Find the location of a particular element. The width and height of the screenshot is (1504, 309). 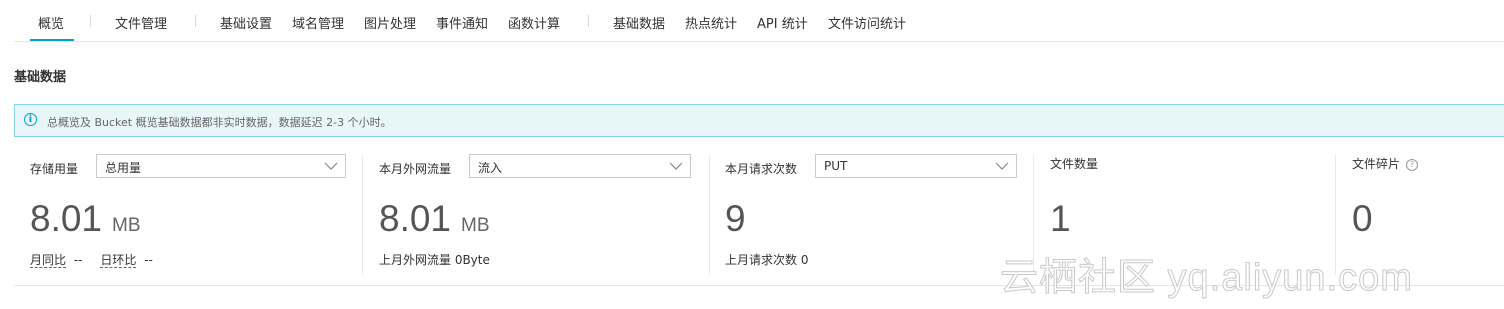

mom-label: 日环比 is located at coordinates (118, 260).